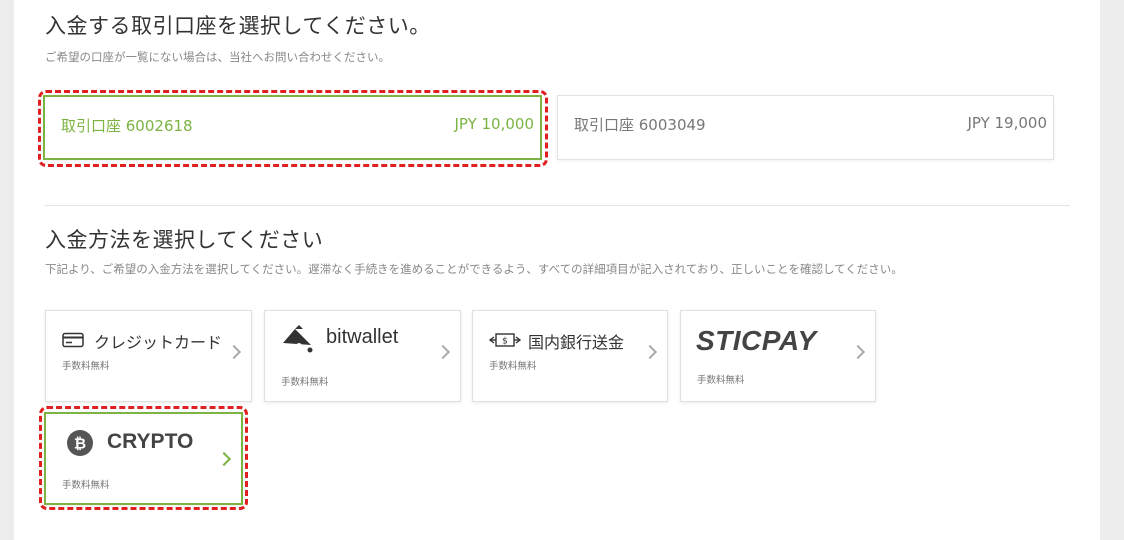  Describe the element at coordinates (73, 342) in the screenshot. I see `credit-card-icon` at that location.